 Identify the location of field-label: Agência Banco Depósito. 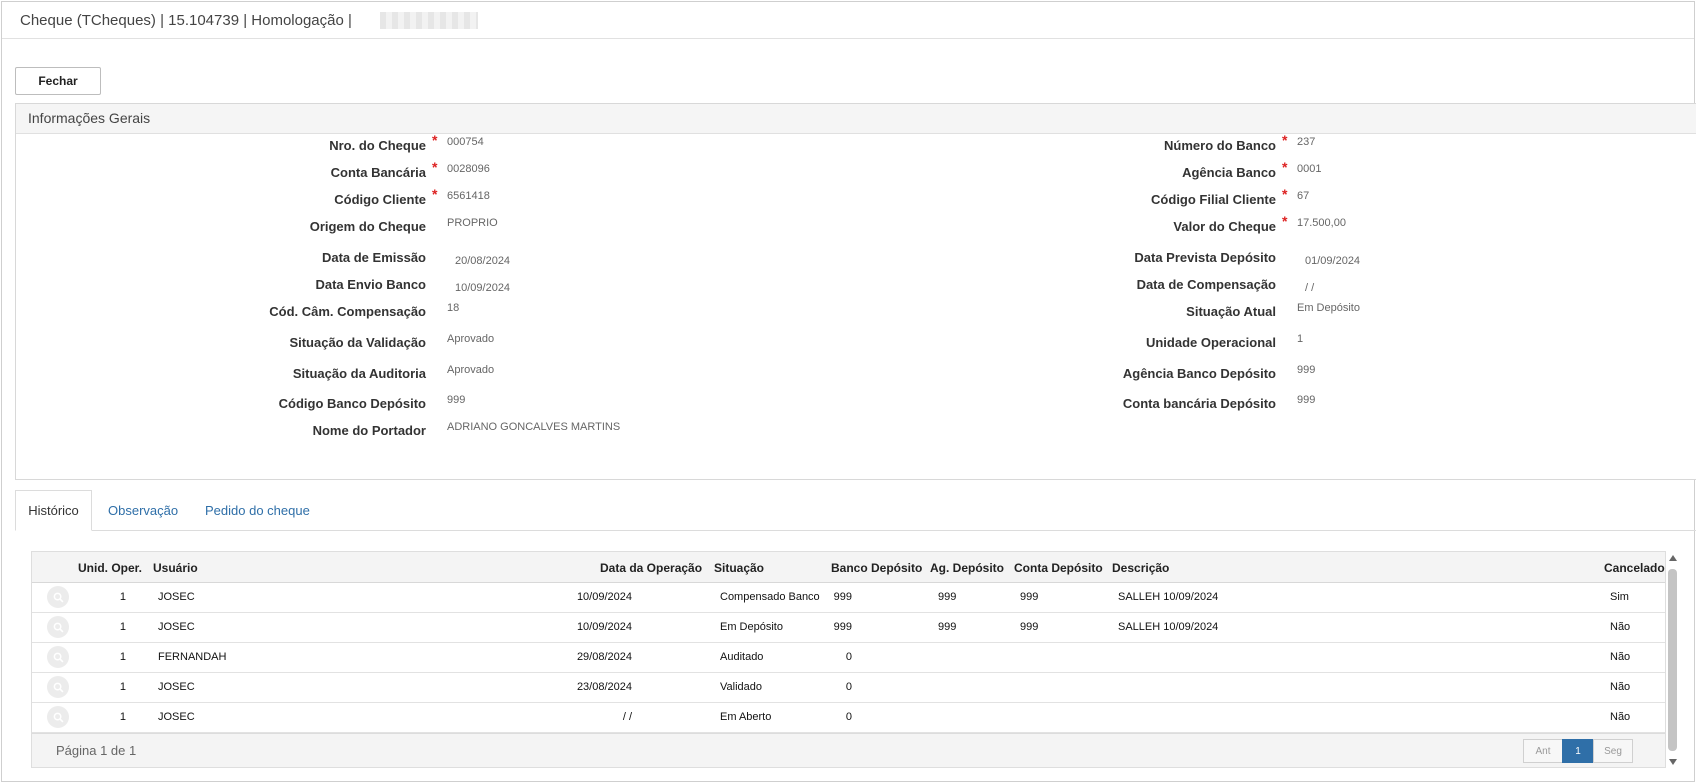
(1199, 373).